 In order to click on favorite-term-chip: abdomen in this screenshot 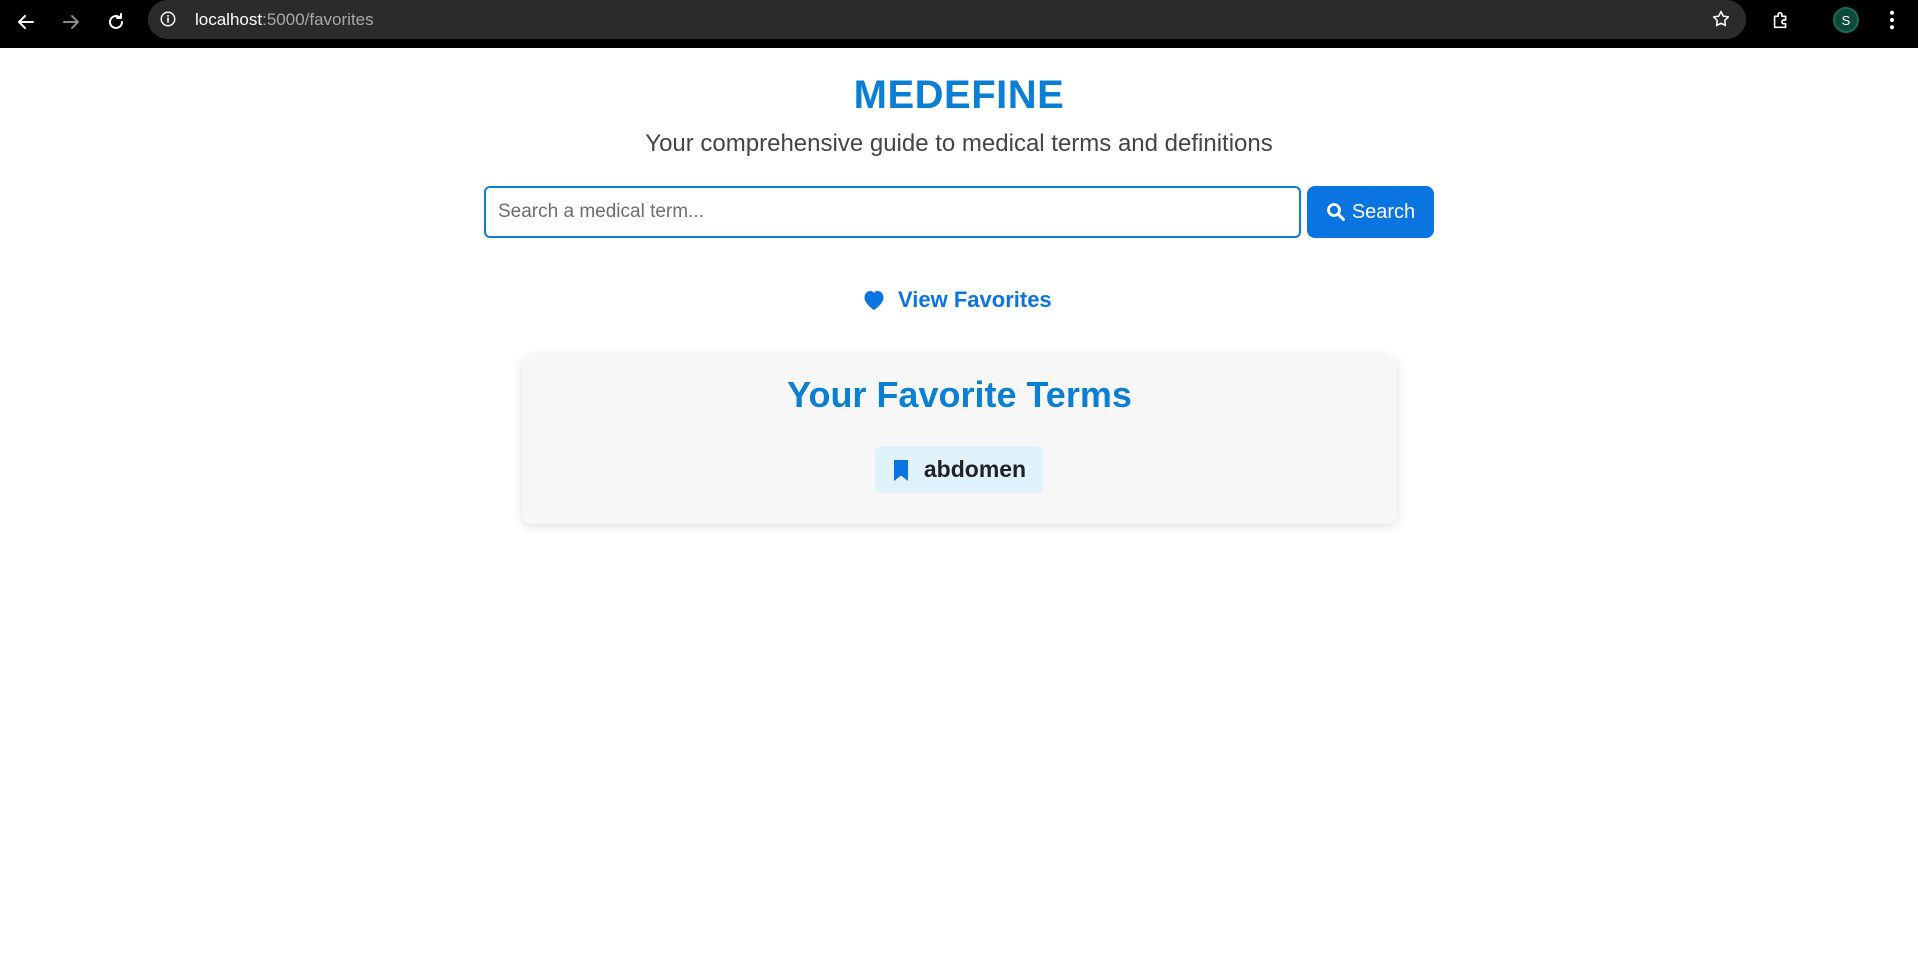, I will do `click(959, 469)`.